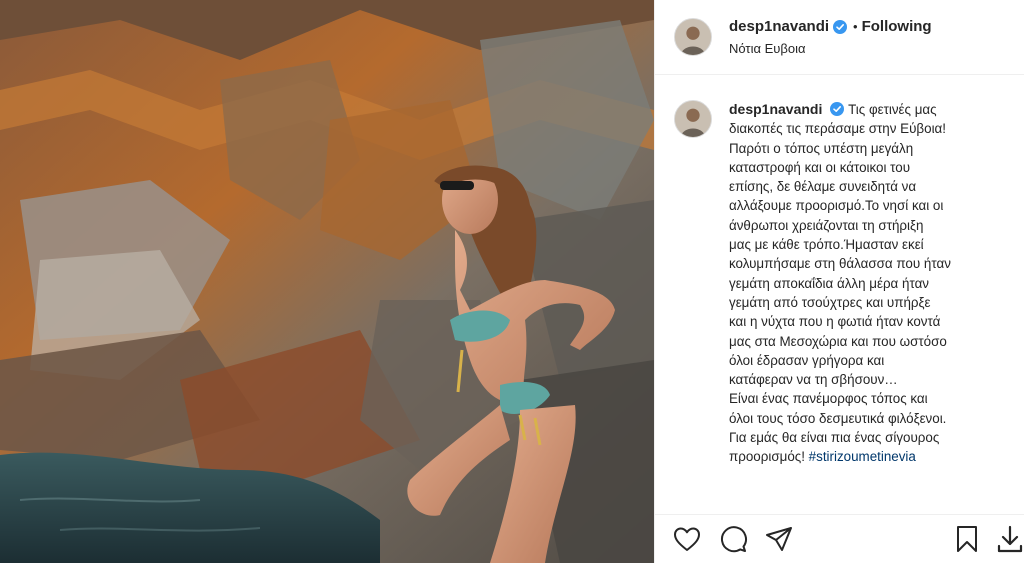  Describe the element at coordinates (687, 539) in the screenshot. I see `heart-icon` at that location.